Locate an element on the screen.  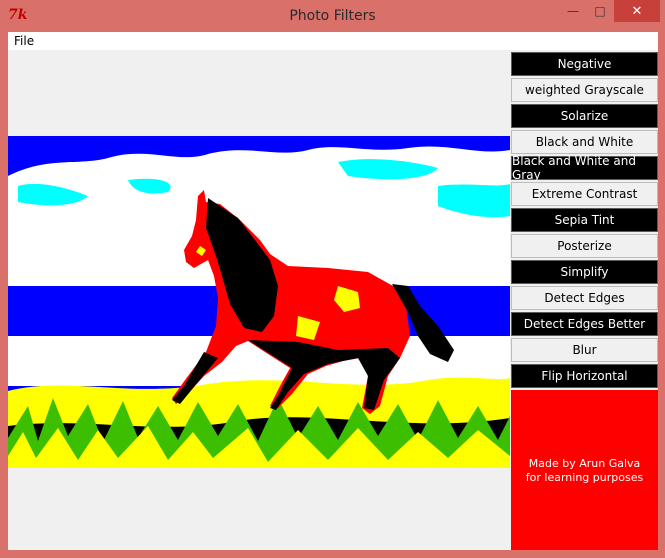
flip-horizontal-button: Flip Horizontal is located at coordinates (584, 376).